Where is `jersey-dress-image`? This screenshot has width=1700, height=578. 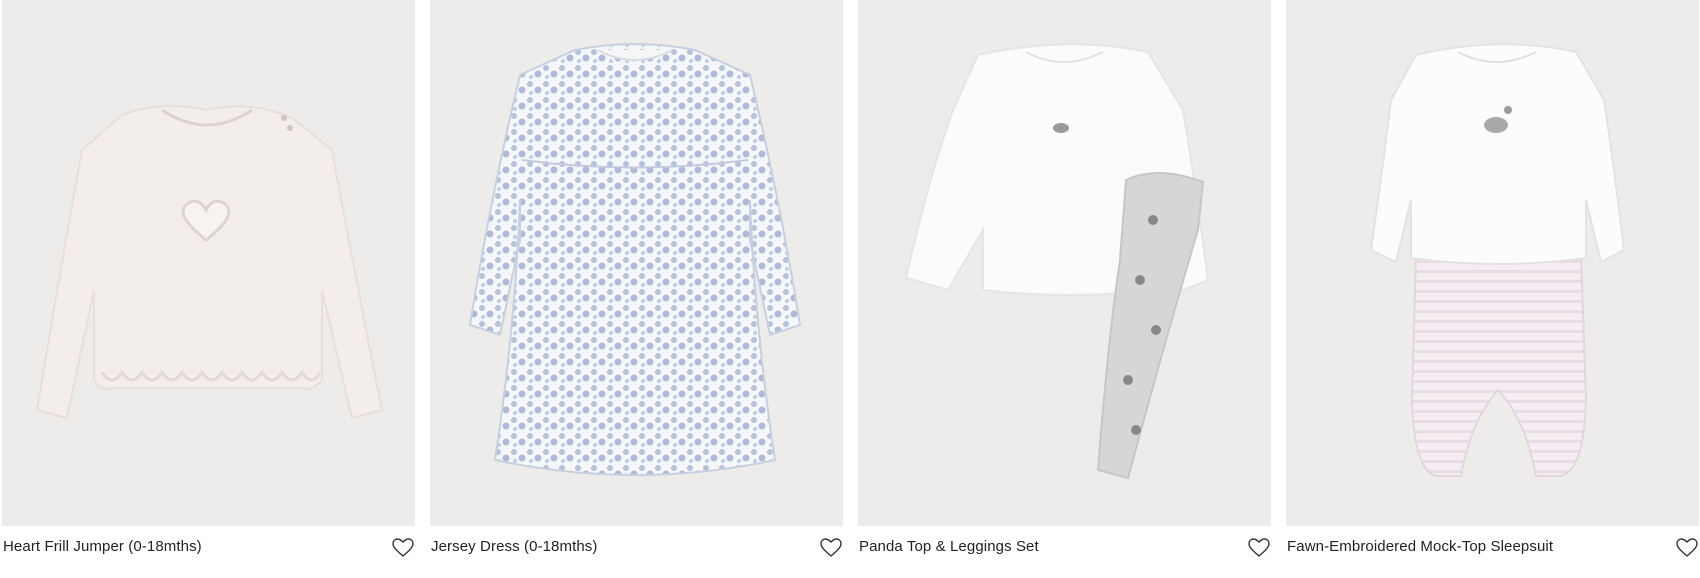 jersey-dress-image is located at coordinates (635, 259).